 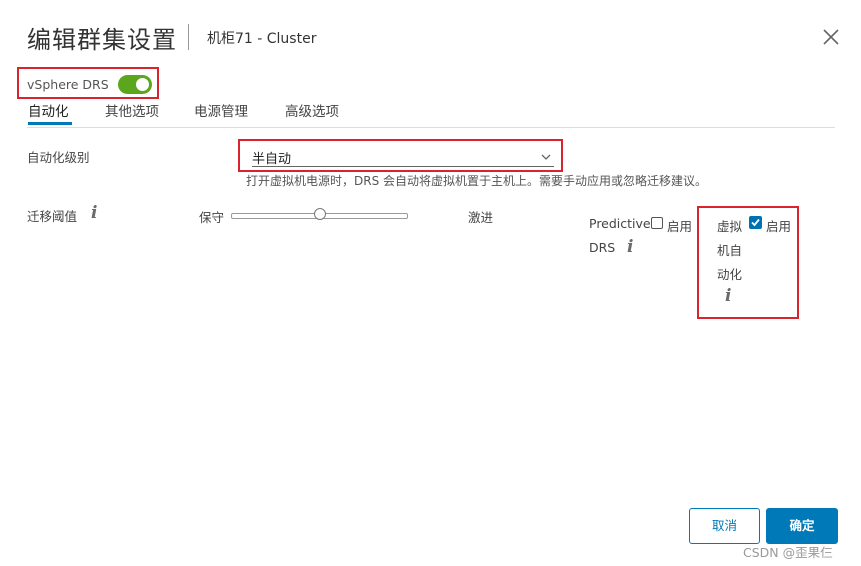 What do you see at coordinates (788, 552) in the screenshot?
I see `watermark: CSDN @歪果仨` at bounding box center [788, 552].